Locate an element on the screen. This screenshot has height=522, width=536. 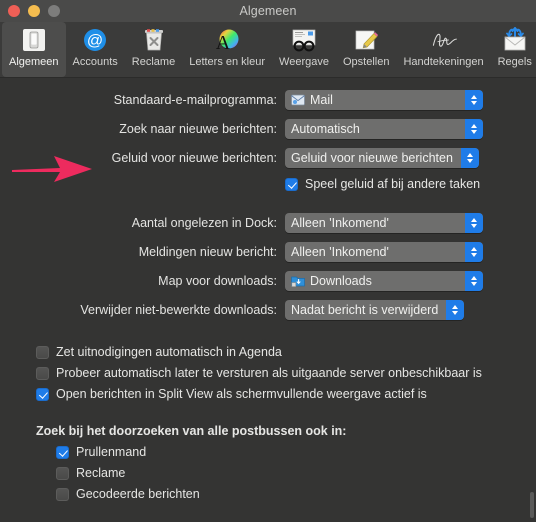
new-message-sound-popup: Geluid voor nieuwe berichten is located at coordinates (382, 158).